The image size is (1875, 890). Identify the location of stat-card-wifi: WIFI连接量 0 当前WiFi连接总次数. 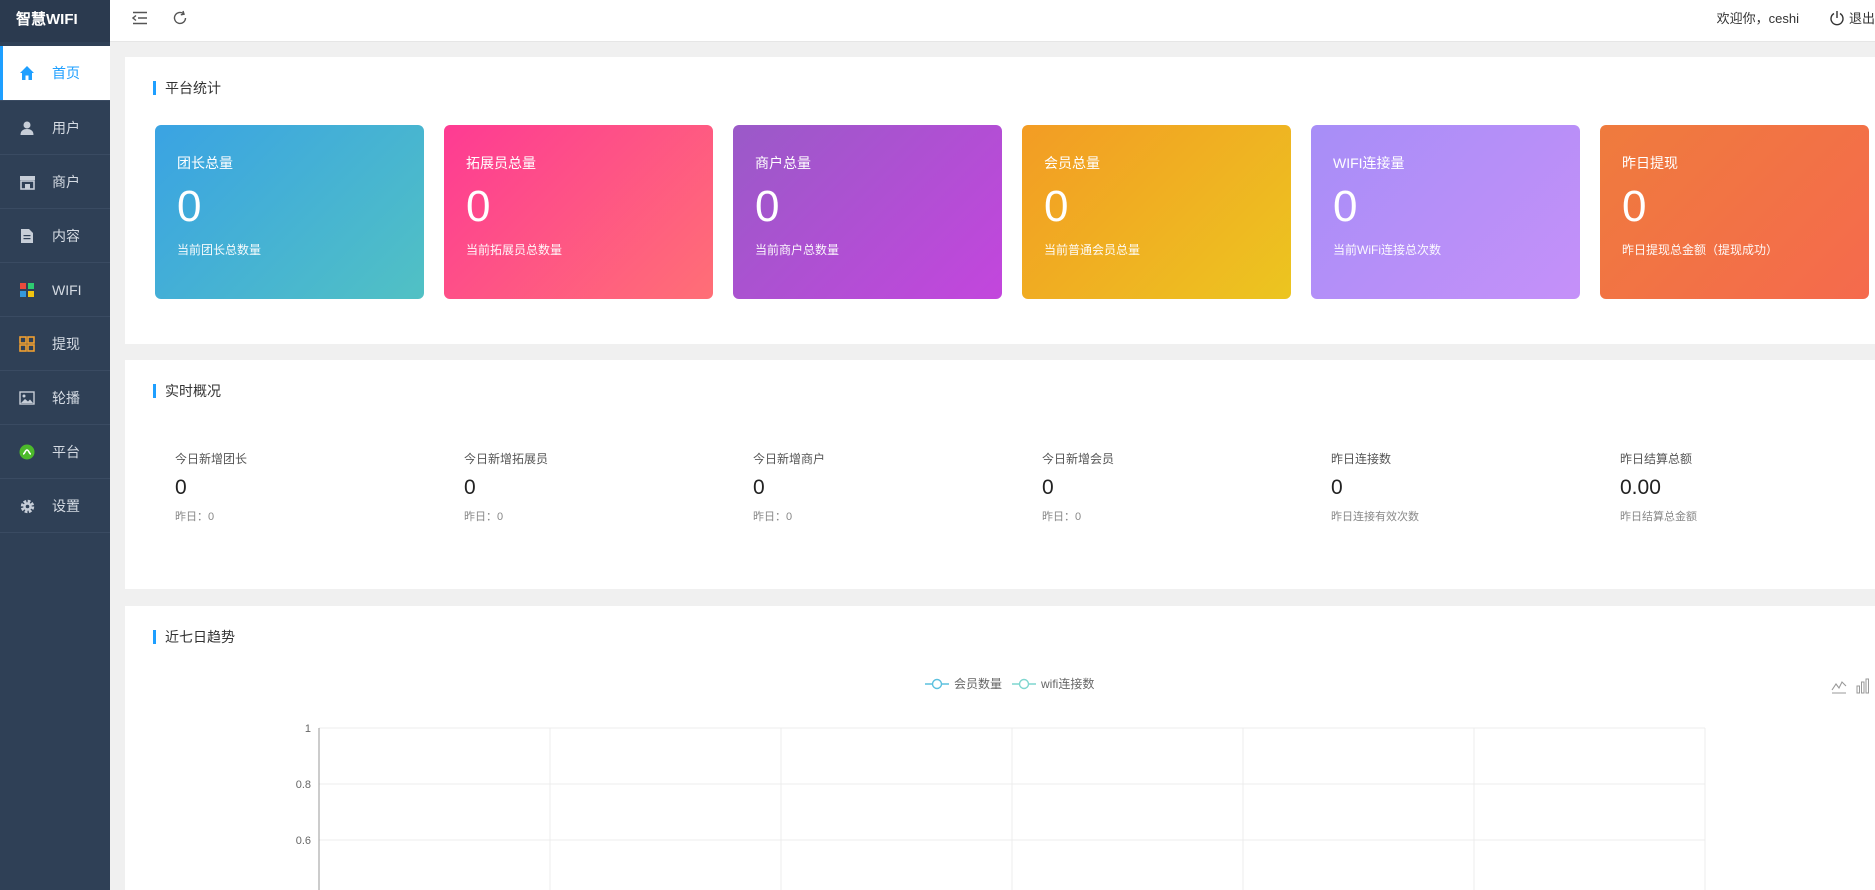
(1445, 212).